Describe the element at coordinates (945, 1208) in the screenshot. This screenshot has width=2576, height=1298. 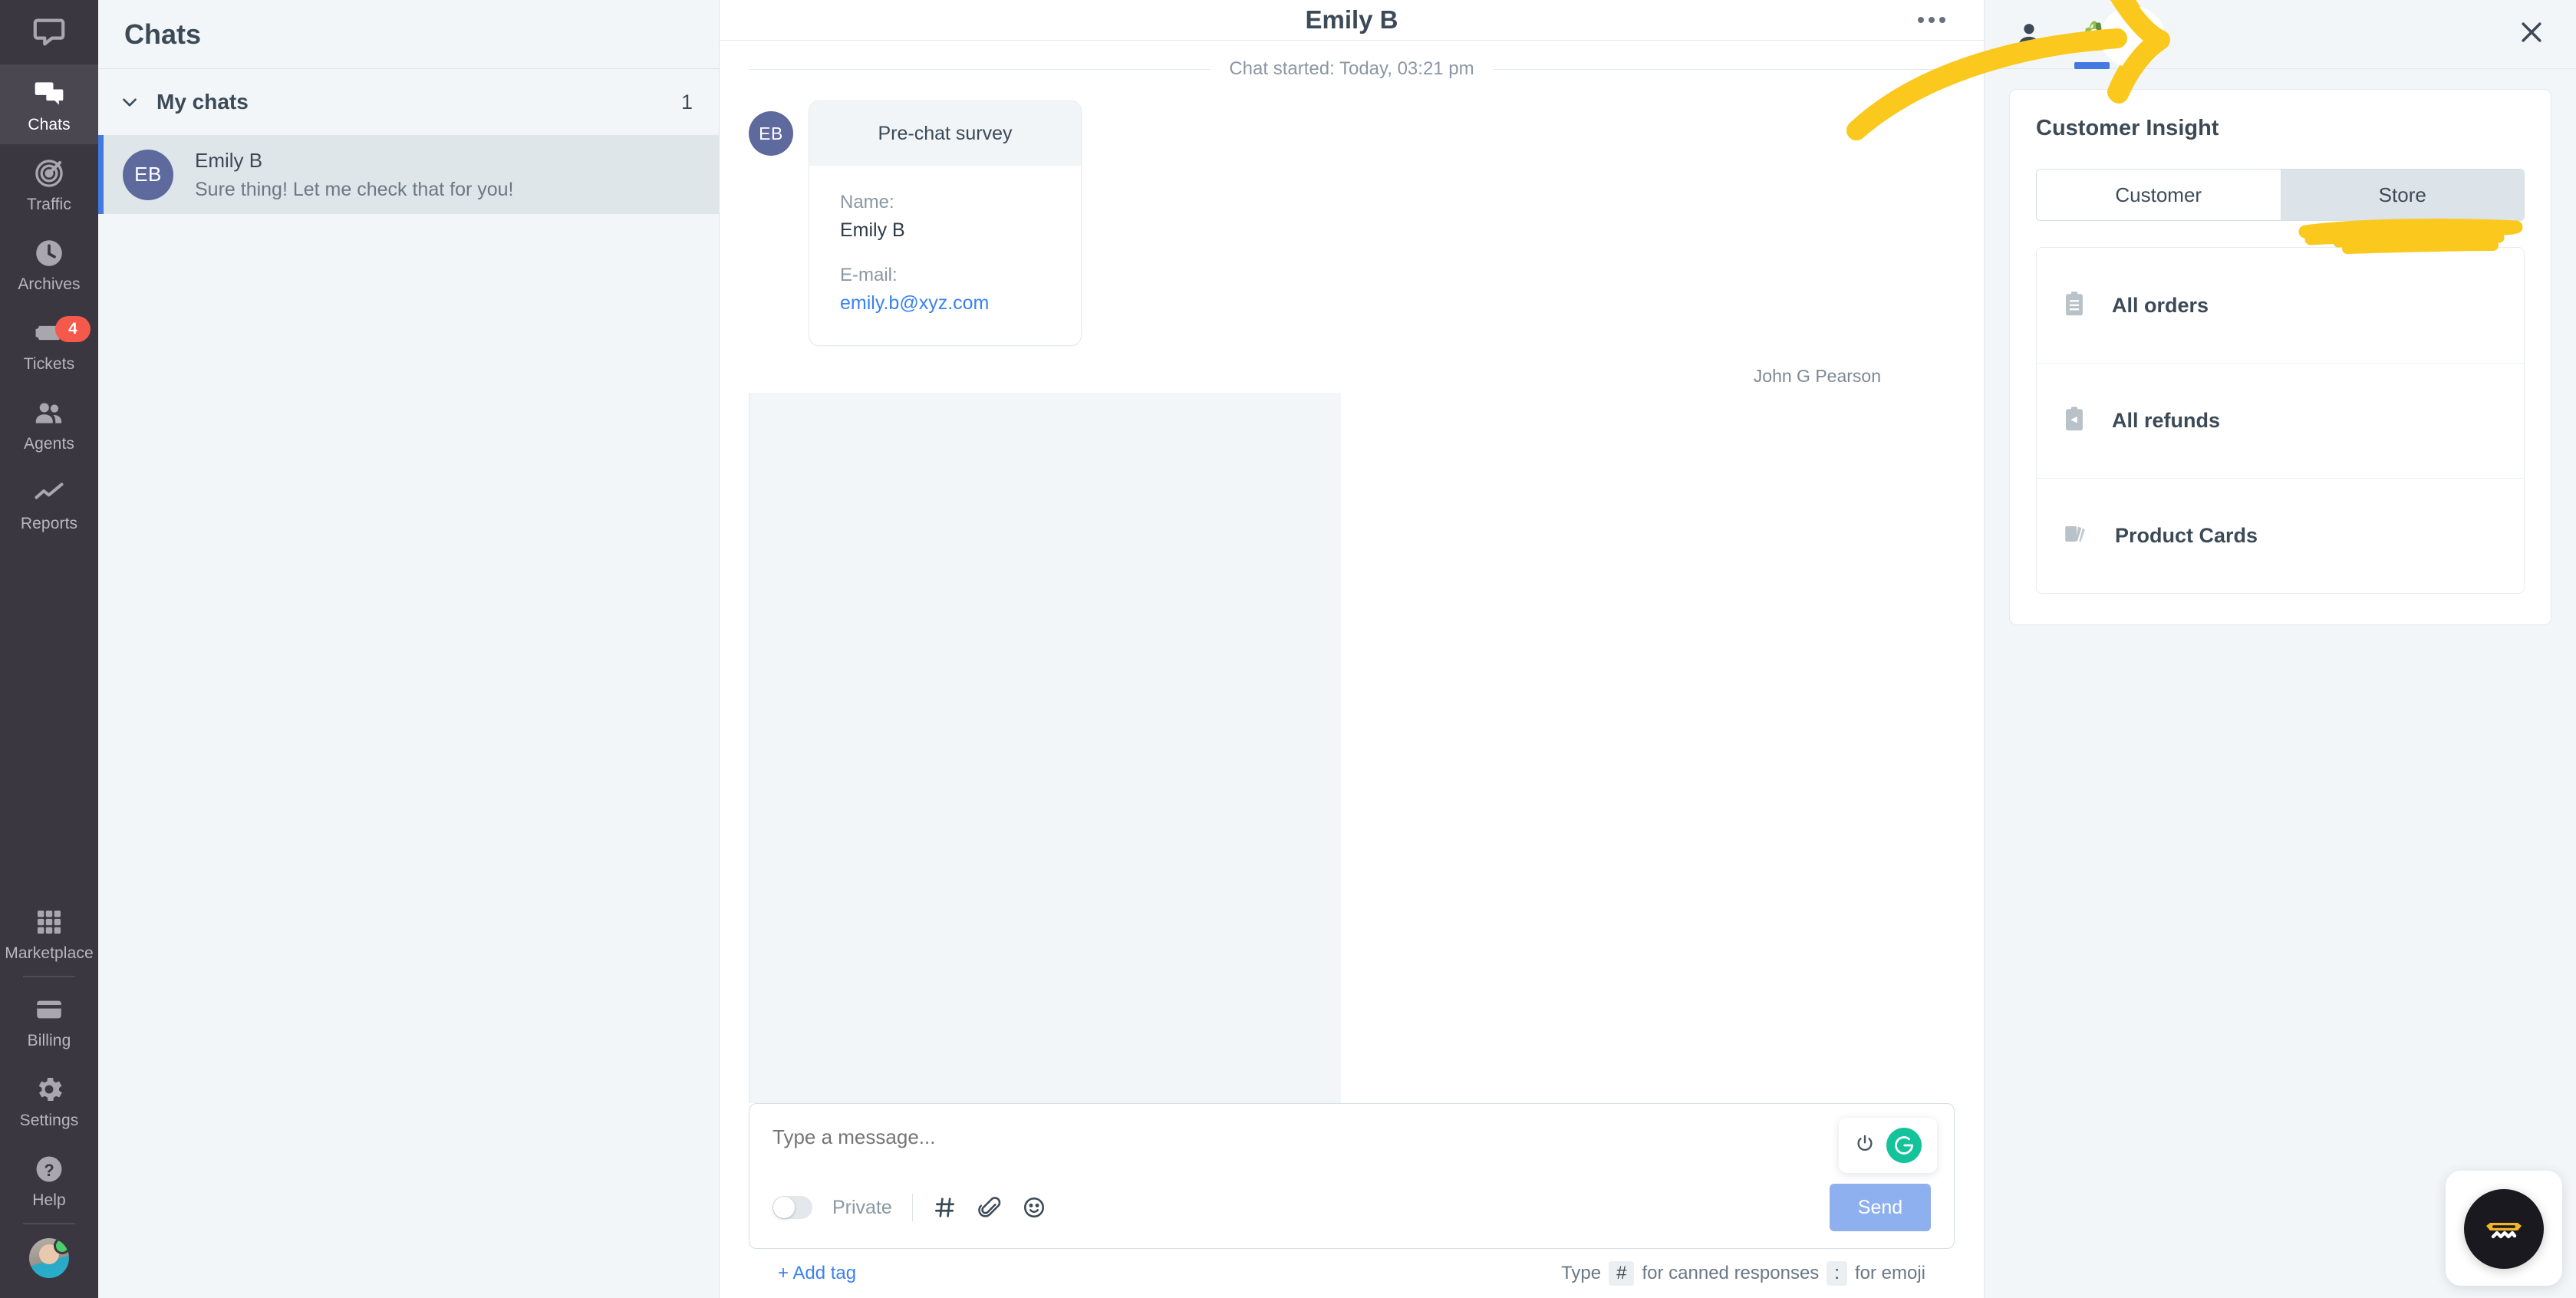
I see `hash-icon` at that location.